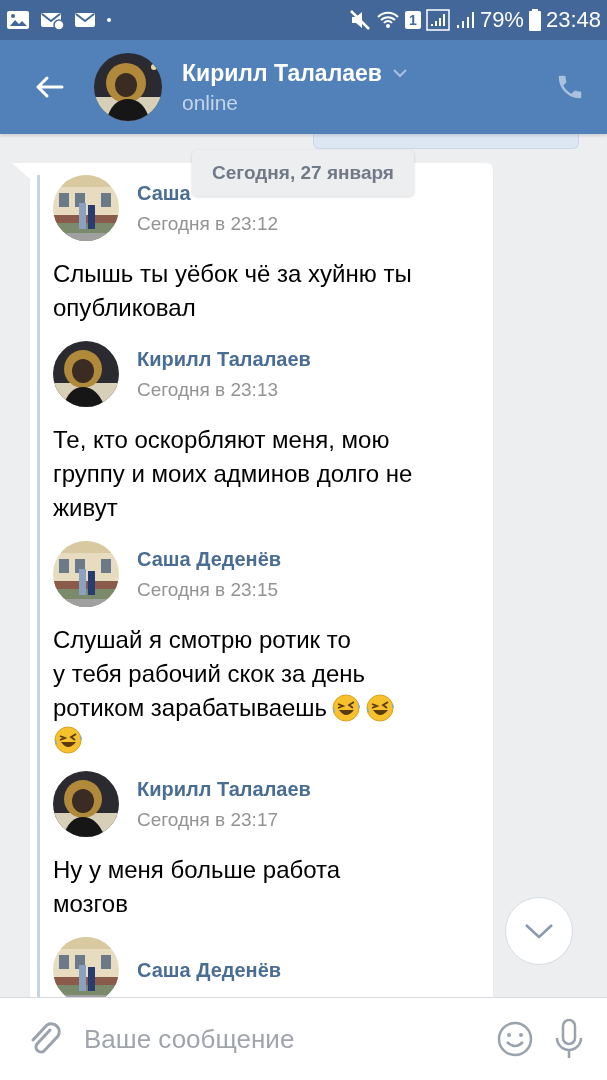 This screenshot has width=607, height=1080. I want to click on message-text: Те, кто оскорбляют меня, мою, so click(221, 440).